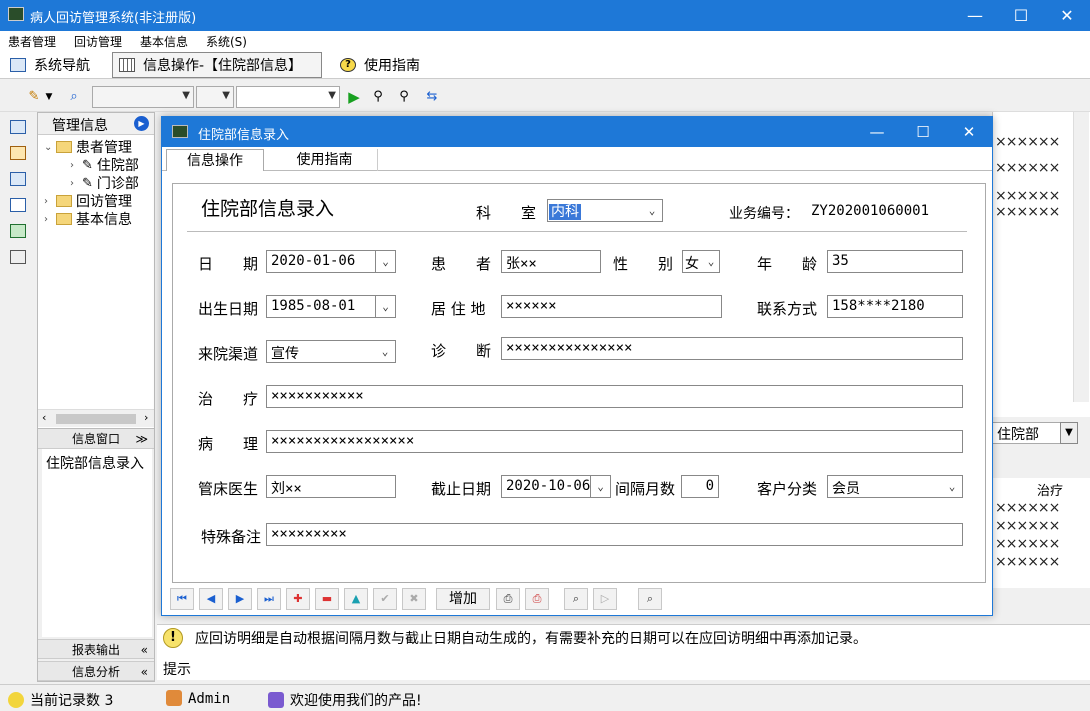 This screenshot has width=1090, height=711. What do you see at coordinates (146, 417) in the screenshot?
I see `scroll-right-icon: ›` at bounding box center [146, 417].